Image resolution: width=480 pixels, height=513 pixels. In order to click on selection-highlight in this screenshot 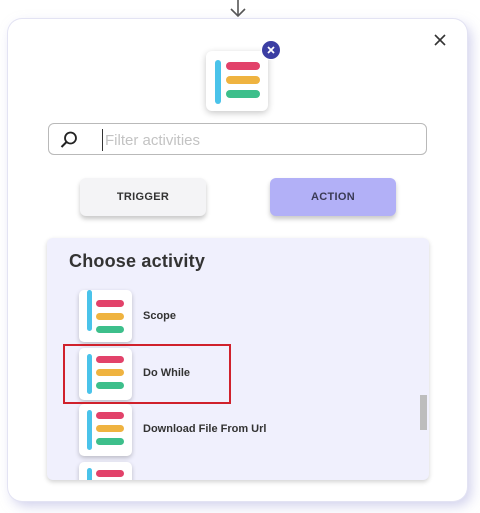, I will do `click(147, 374)`.